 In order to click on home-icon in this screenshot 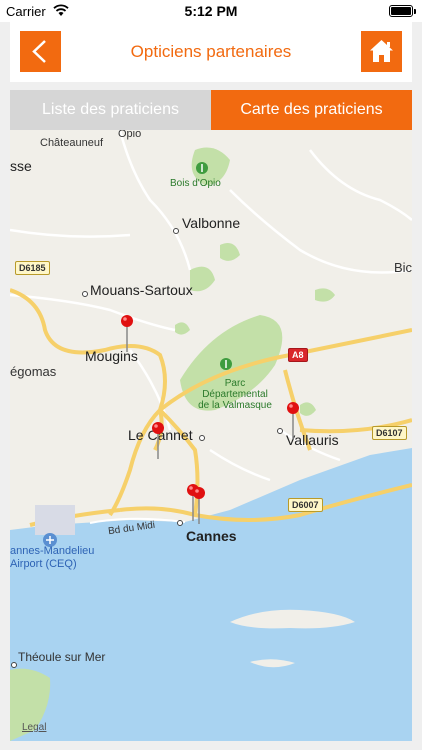, I will do `click(381, 51)`.